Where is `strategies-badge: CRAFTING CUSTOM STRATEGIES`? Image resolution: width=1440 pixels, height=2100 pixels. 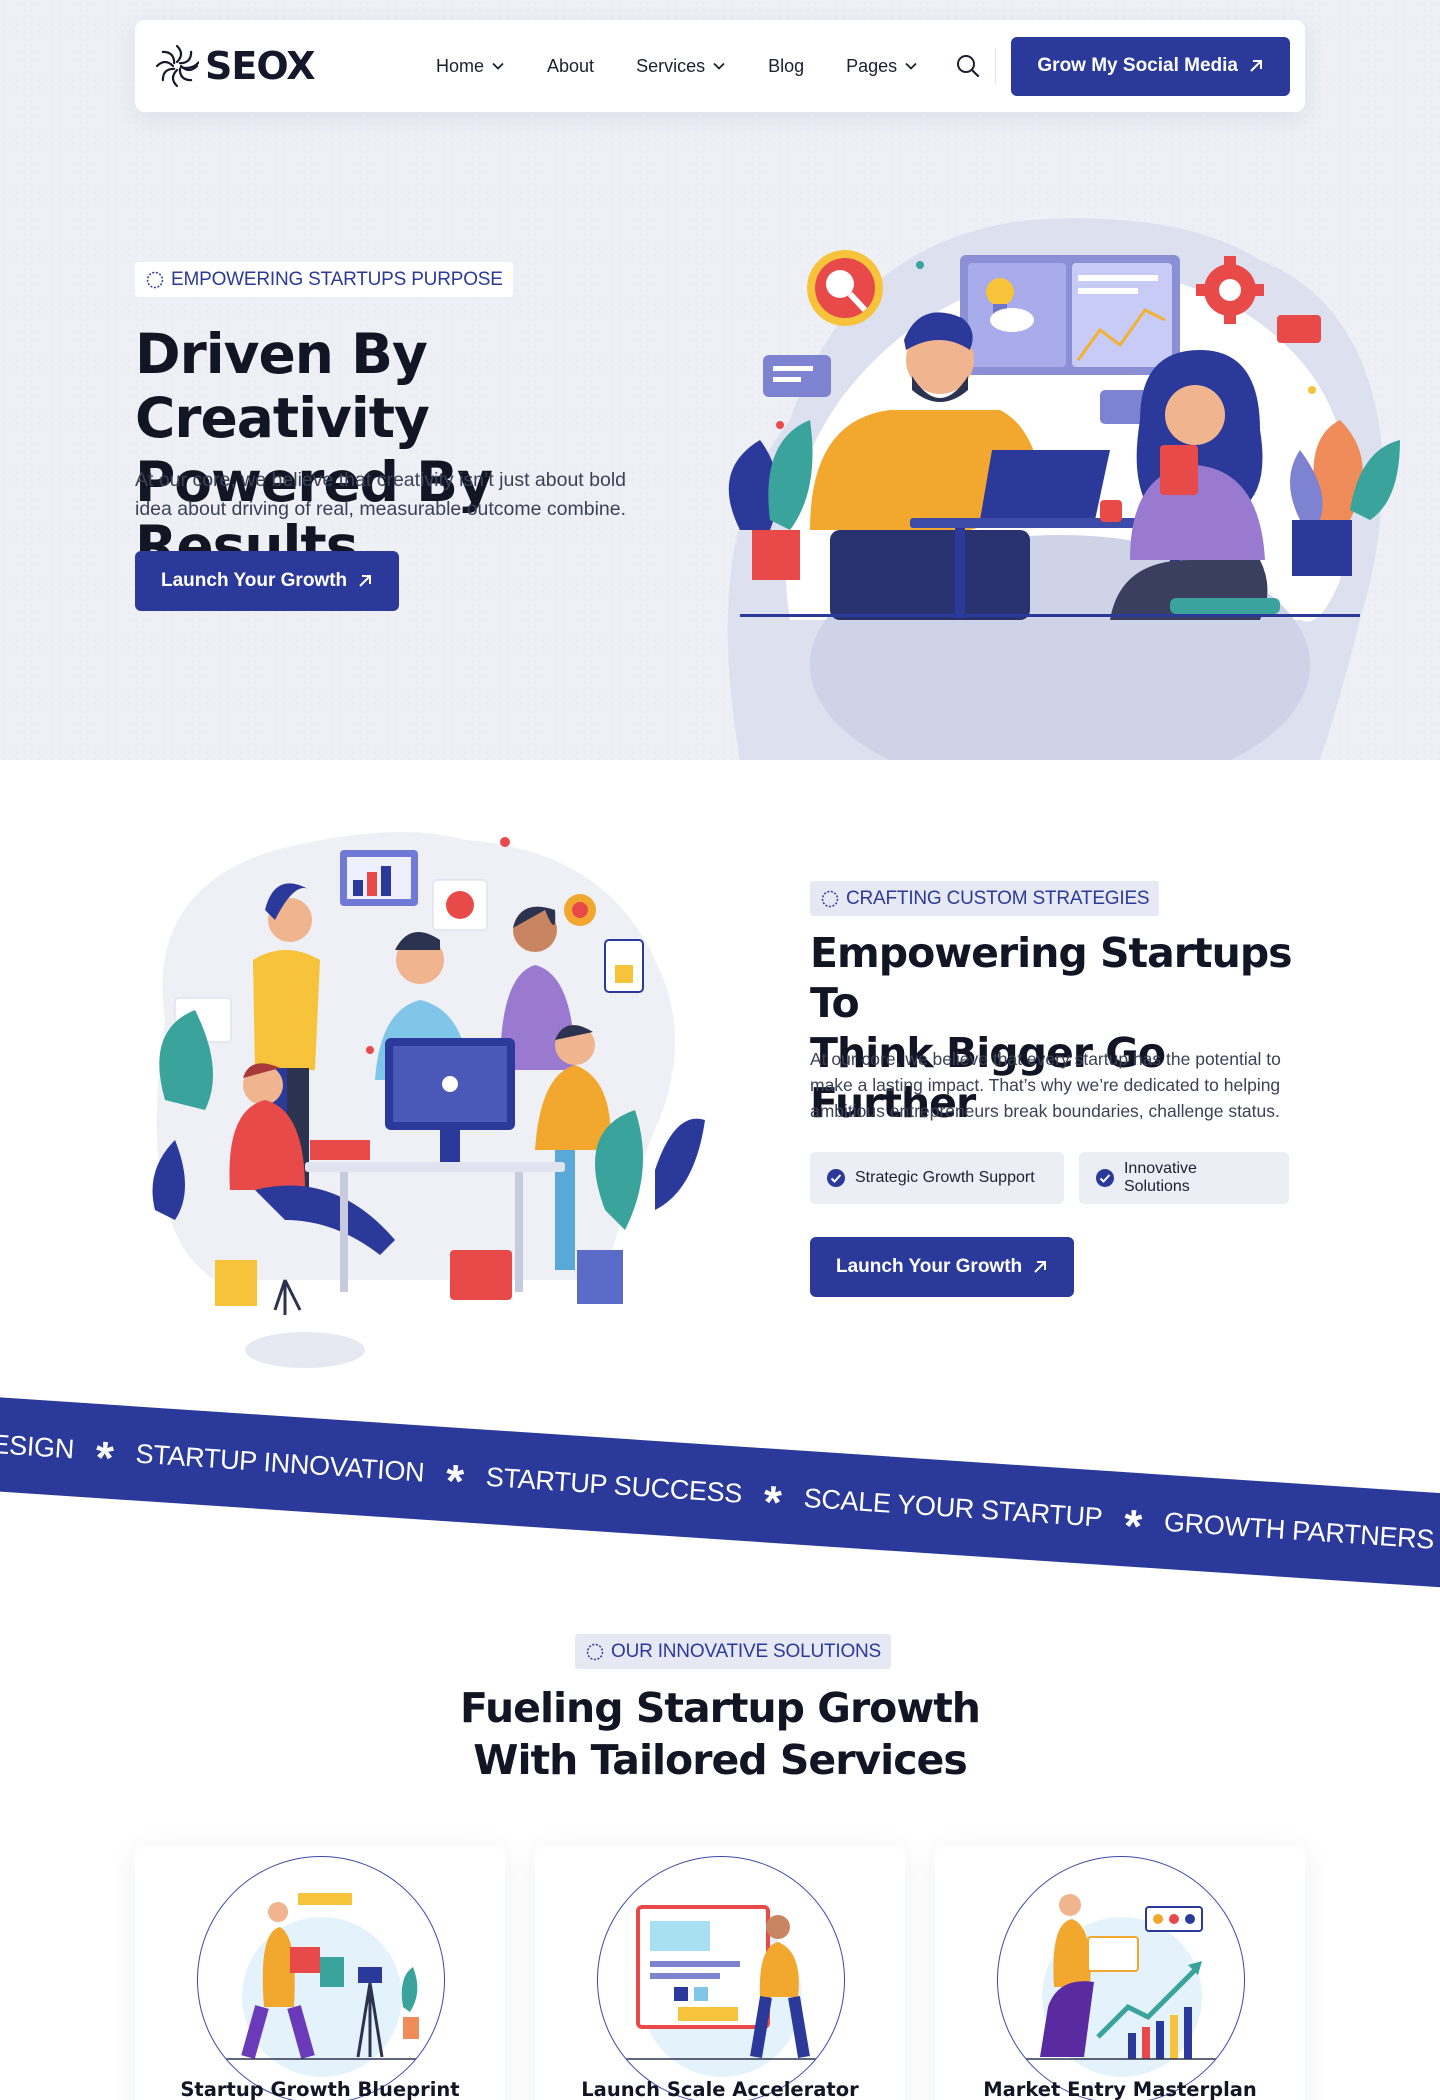
strategies-badge: CRAFTING CUSTOM STRATEGIES is located at coordinates (985, 898).